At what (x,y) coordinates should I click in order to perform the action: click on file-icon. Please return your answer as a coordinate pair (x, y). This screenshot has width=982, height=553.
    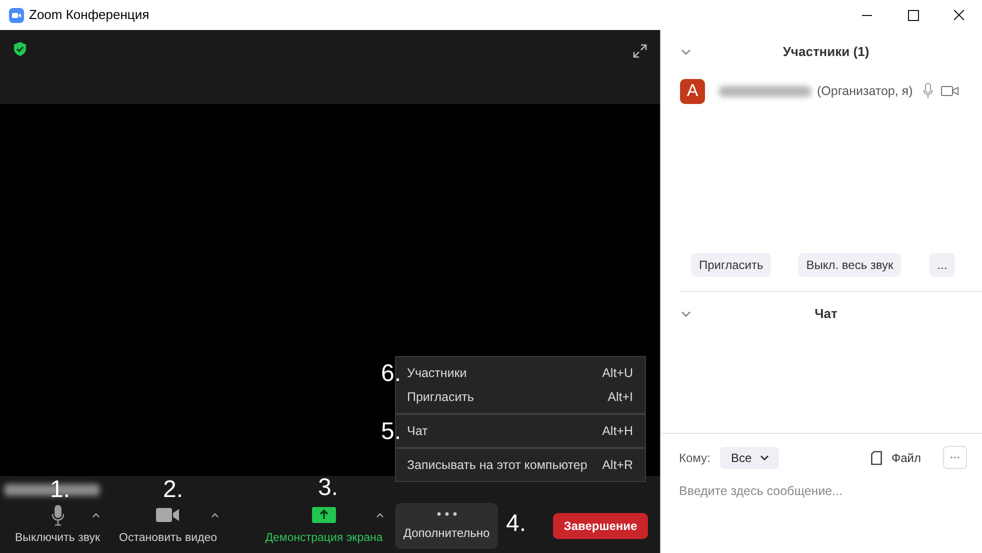
    Looking at the image, I should click on (876, 457).